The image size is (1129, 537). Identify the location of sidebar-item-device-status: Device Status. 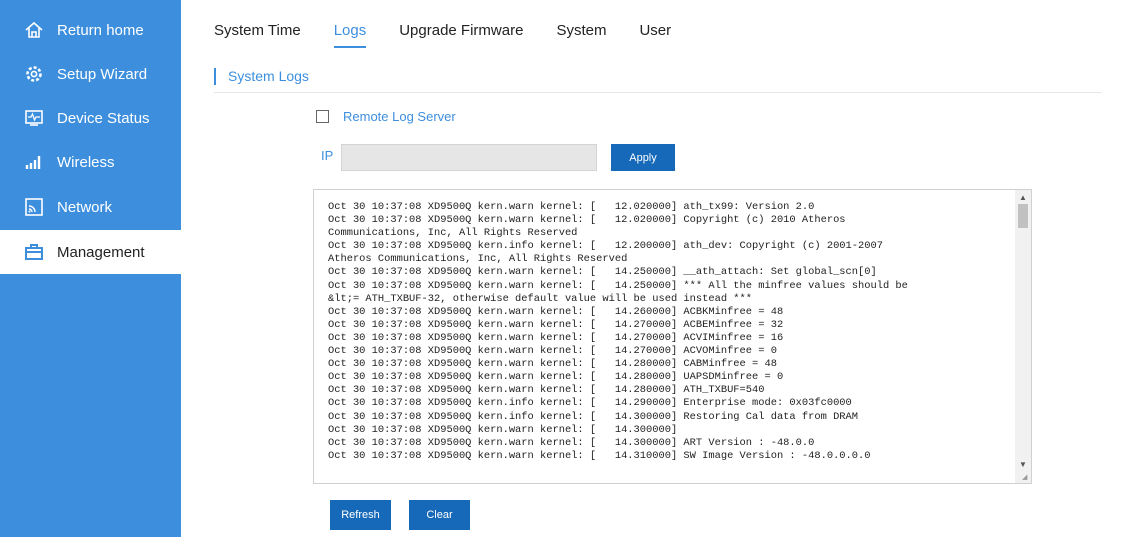
(90, 118).